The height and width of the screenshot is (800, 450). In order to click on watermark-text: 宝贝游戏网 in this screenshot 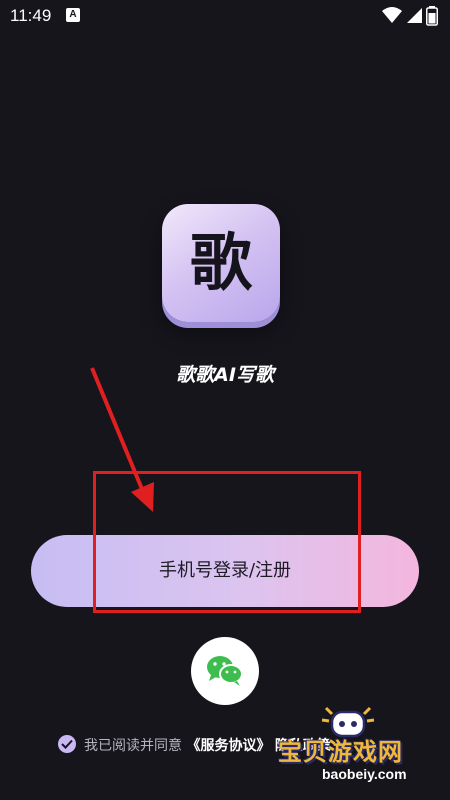, I will do `click(340, 752)`.